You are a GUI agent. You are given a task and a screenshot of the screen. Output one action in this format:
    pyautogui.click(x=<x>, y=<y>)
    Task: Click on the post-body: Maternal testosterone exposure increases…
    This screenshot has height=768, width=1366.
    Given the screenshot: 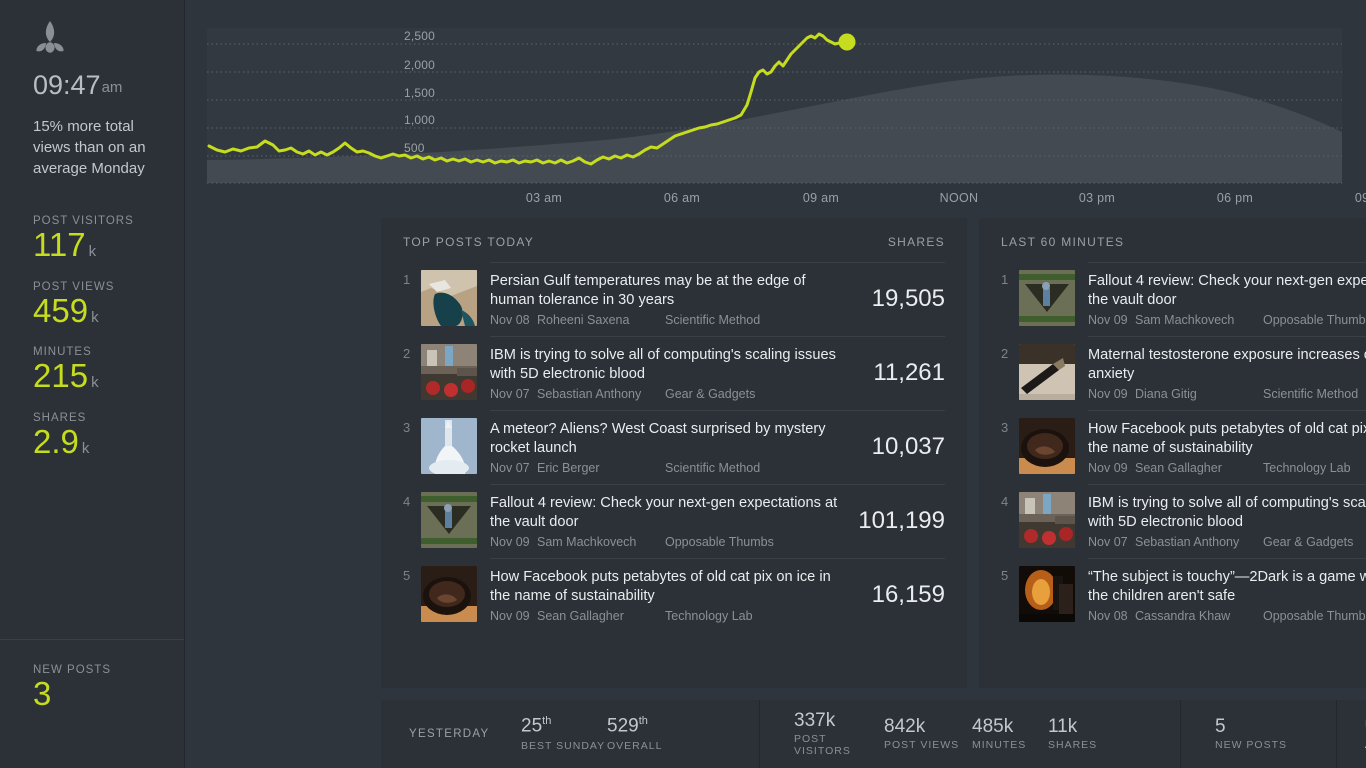 What is the action you would take?
    pyautogui.click(x=1227, y=373)
    